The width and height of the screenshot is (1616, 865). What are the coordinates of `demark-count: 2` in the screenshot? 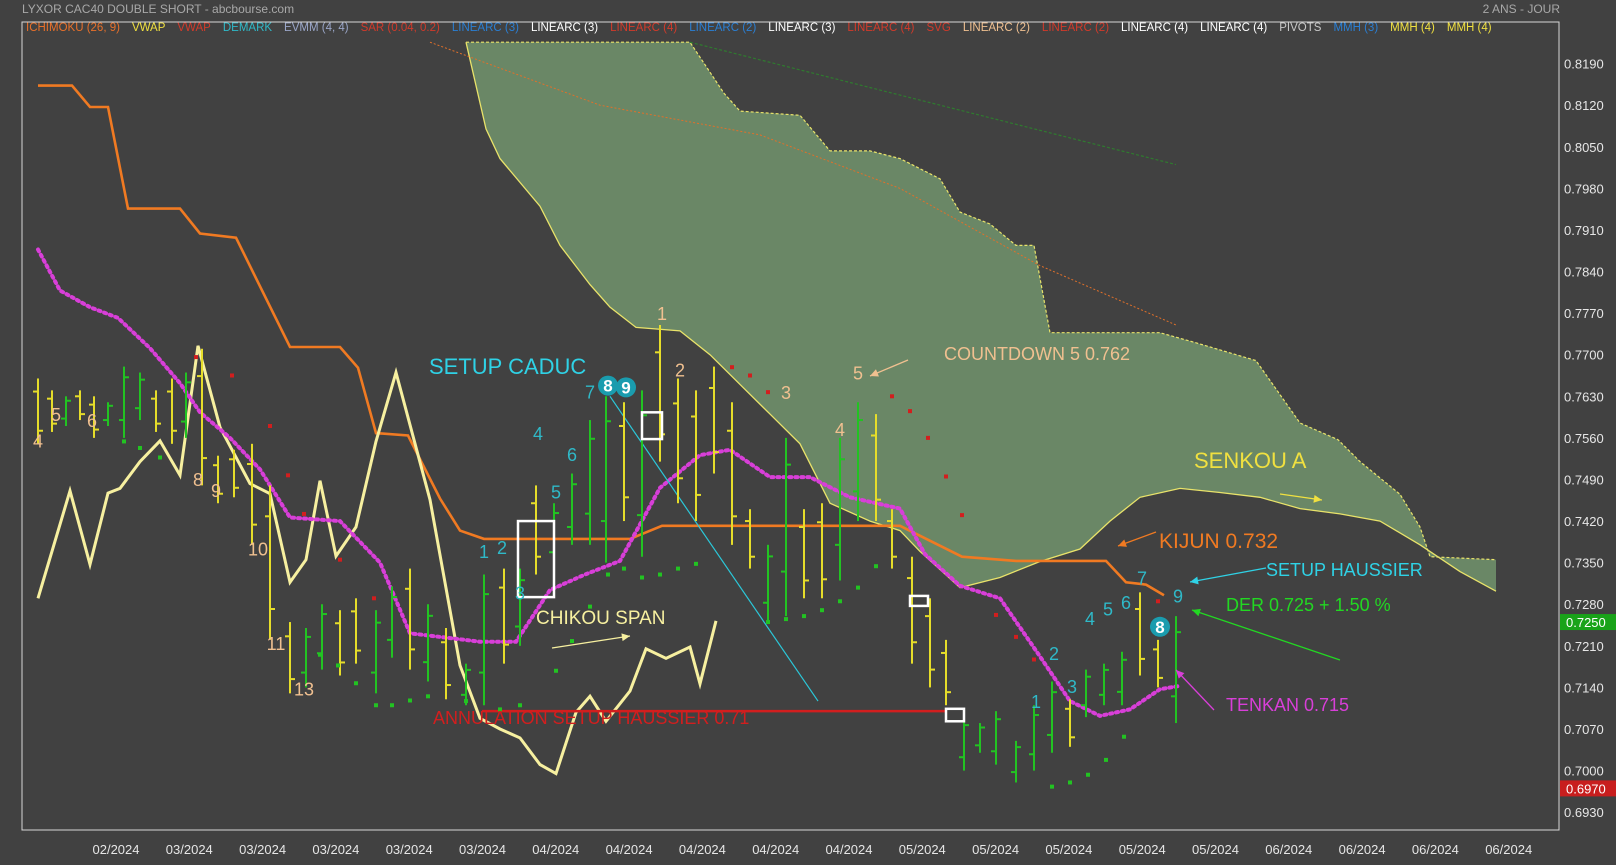 It's located at (502, 548).